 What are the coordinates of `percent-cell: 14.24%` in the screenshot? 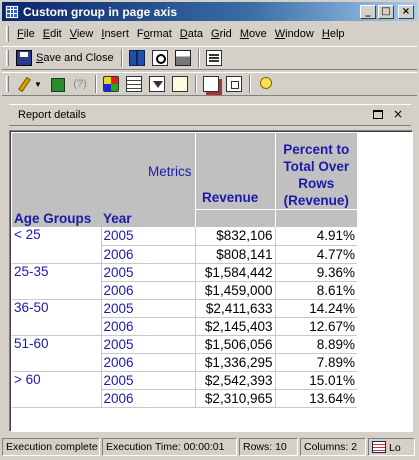 It's located at (316, 308).